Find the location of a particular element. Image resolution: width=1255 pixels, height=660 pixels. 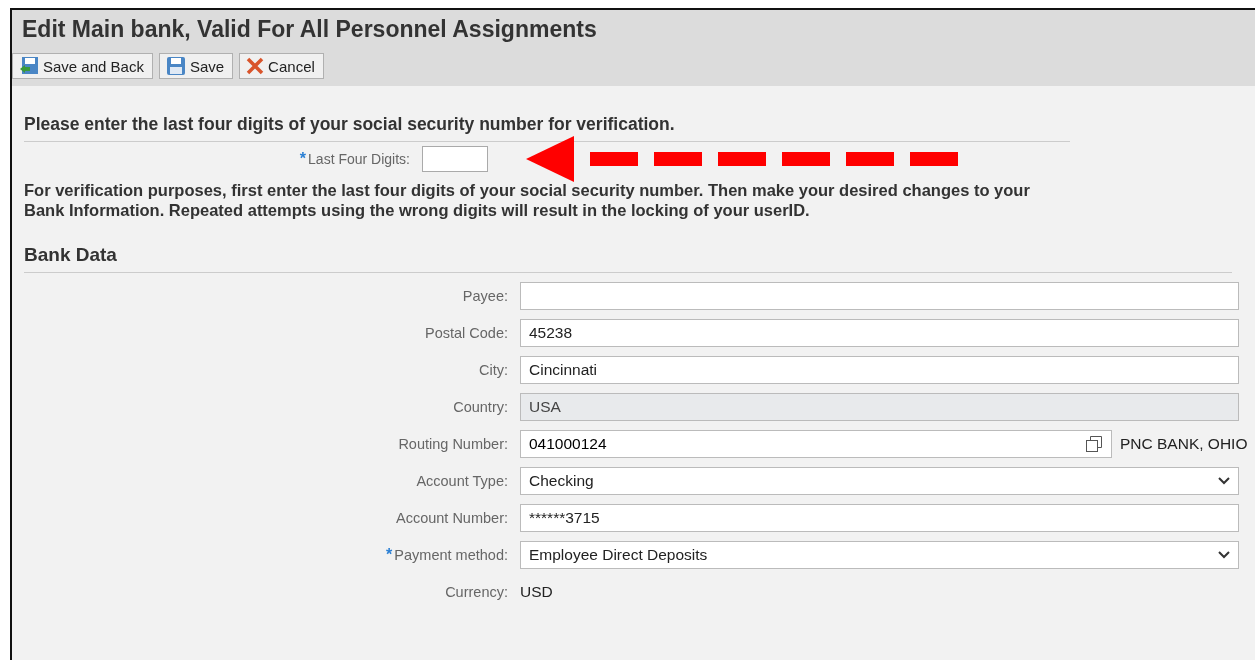

input-field: Cincinnati is located at coordinates (879, 369).